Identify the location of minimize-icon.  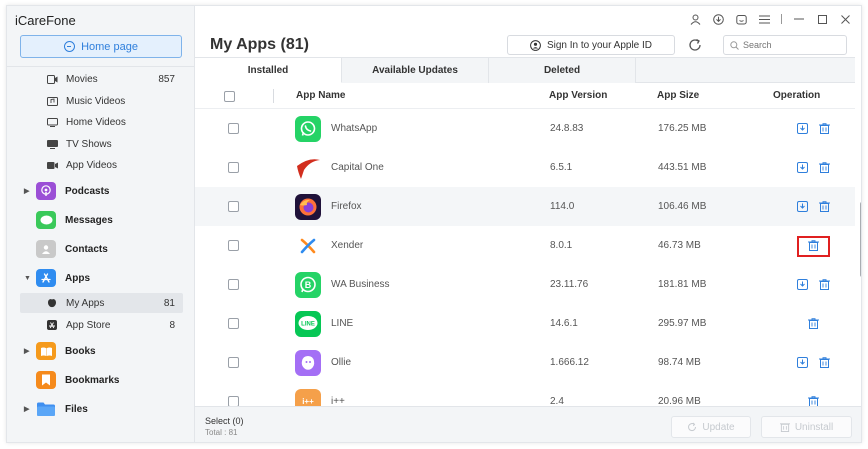
(799, 19).